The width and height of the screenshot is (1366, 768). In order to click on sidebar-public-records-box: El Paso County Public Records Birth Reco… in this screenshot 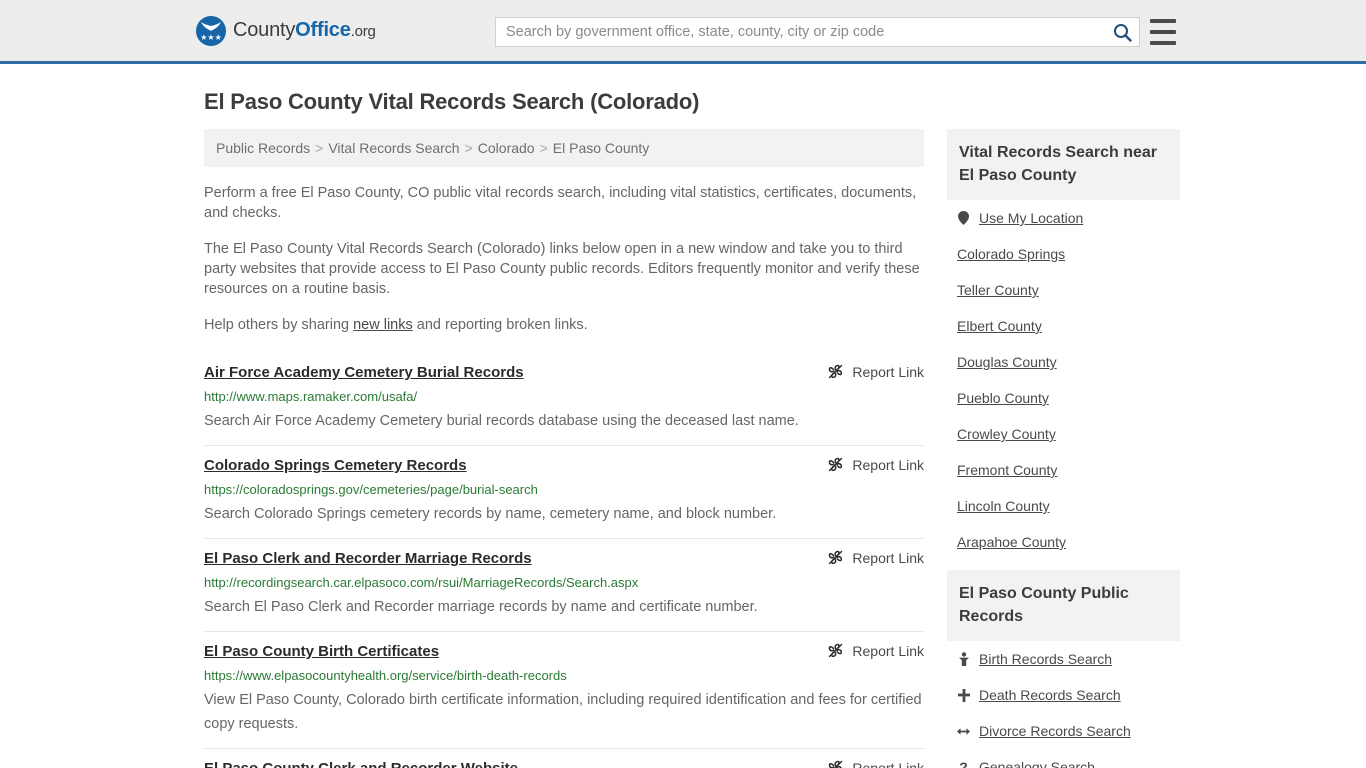, I will do `click(1063, 669)`.